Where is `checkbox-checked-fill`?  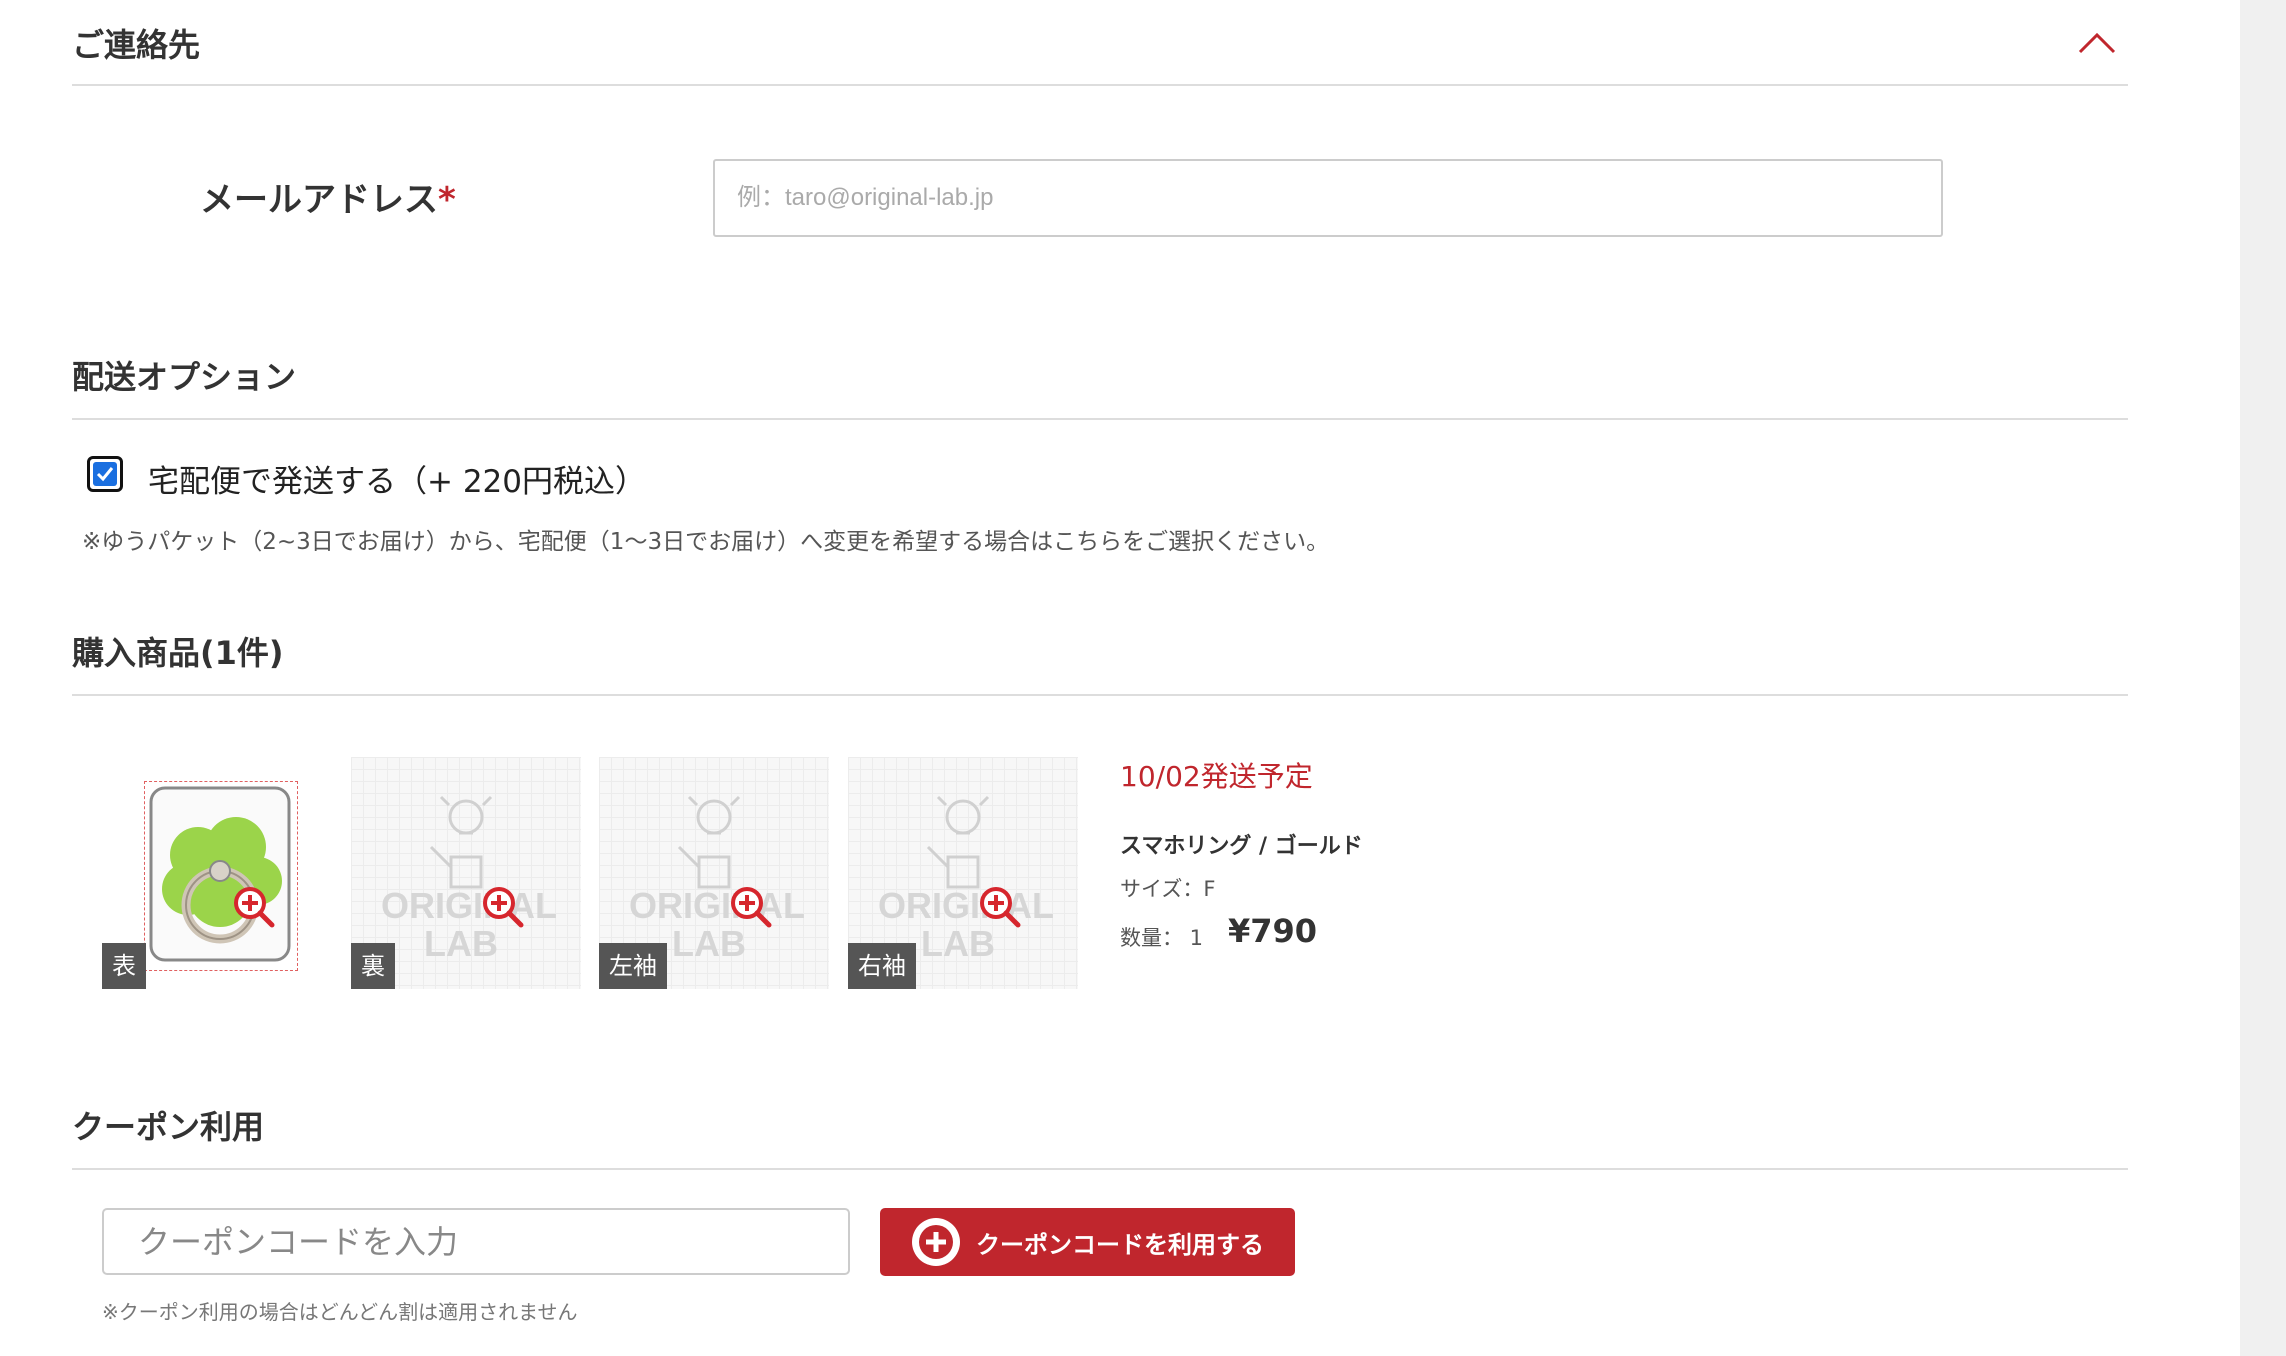 checkbox-checked-fill is located at coordinates (105, 474).